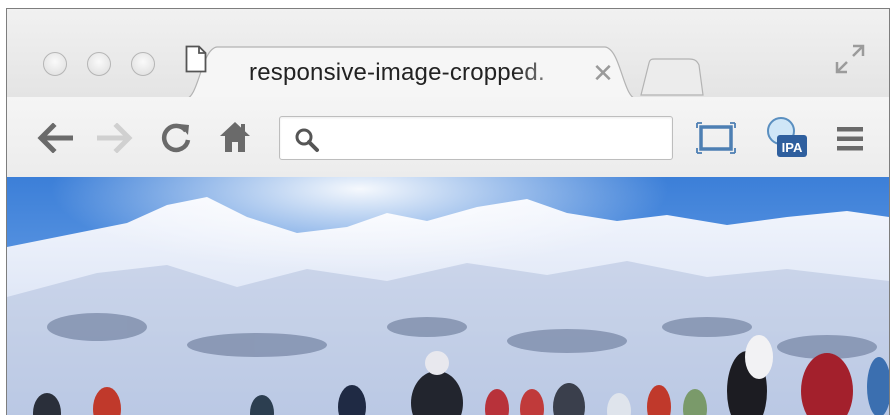 The width and height of the screenshot is (896, 415). I want to click on new-tab-button, so click(672, 77).